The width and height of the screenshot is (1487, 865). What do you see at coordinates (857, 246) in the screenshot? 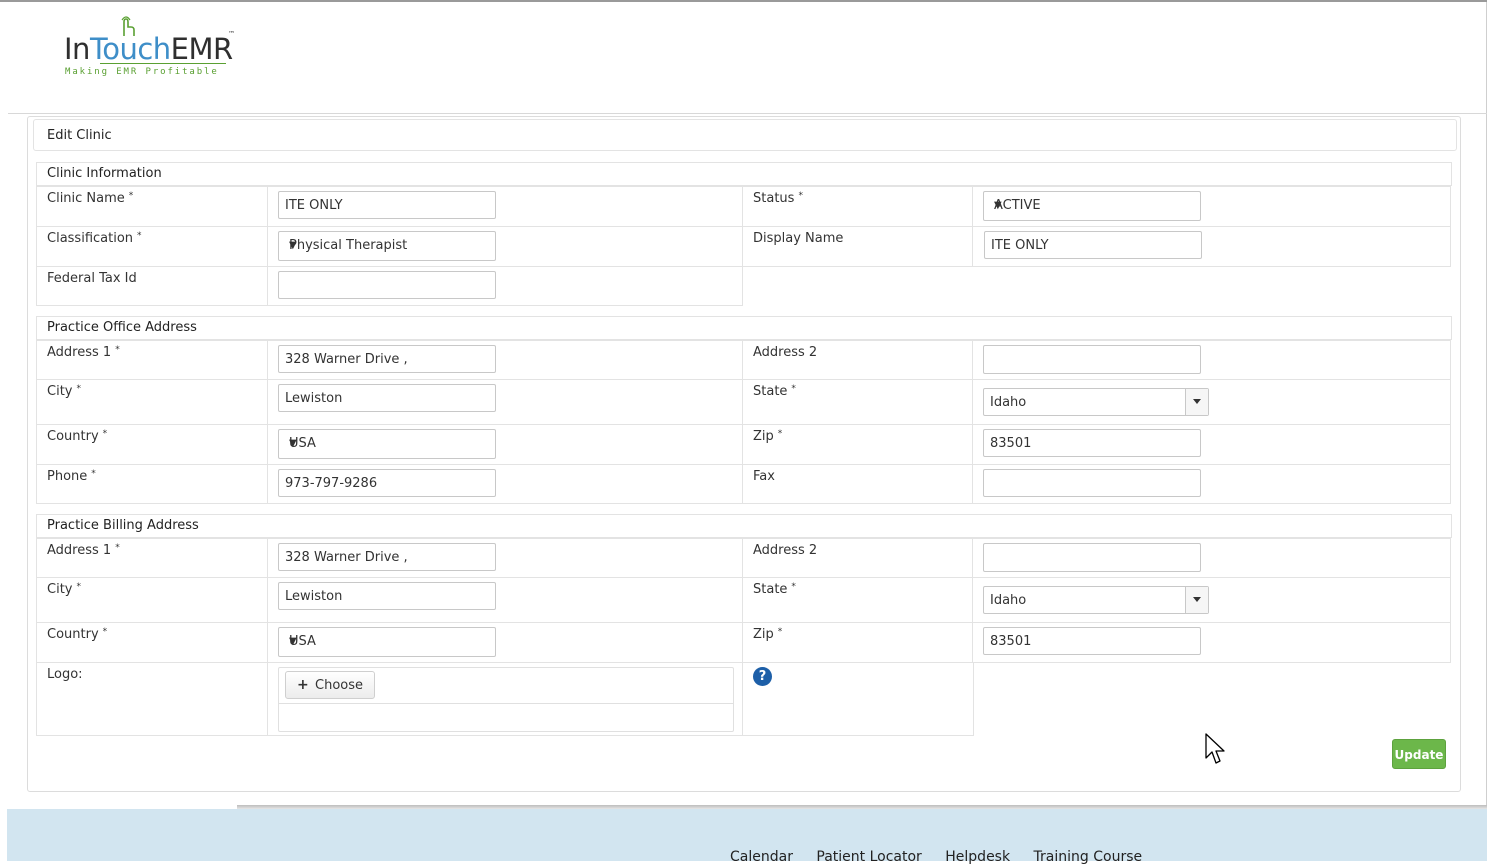
I see `label-cell: Display Name` at bounding box center [857, 246].